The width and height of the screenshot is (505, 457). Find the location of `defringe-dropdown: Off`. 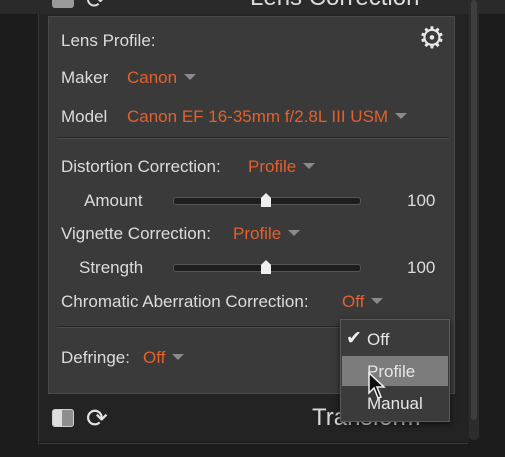

defringe-dropdown: Off is located at coordinates (164, 358).